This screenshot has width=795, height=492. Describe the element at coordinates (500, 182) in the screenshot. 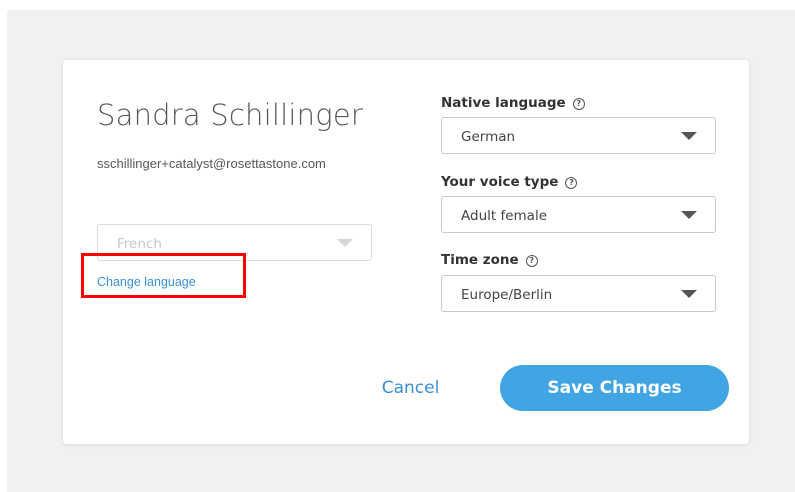

I see `voice-type-label-text: Your voice type` at that location.